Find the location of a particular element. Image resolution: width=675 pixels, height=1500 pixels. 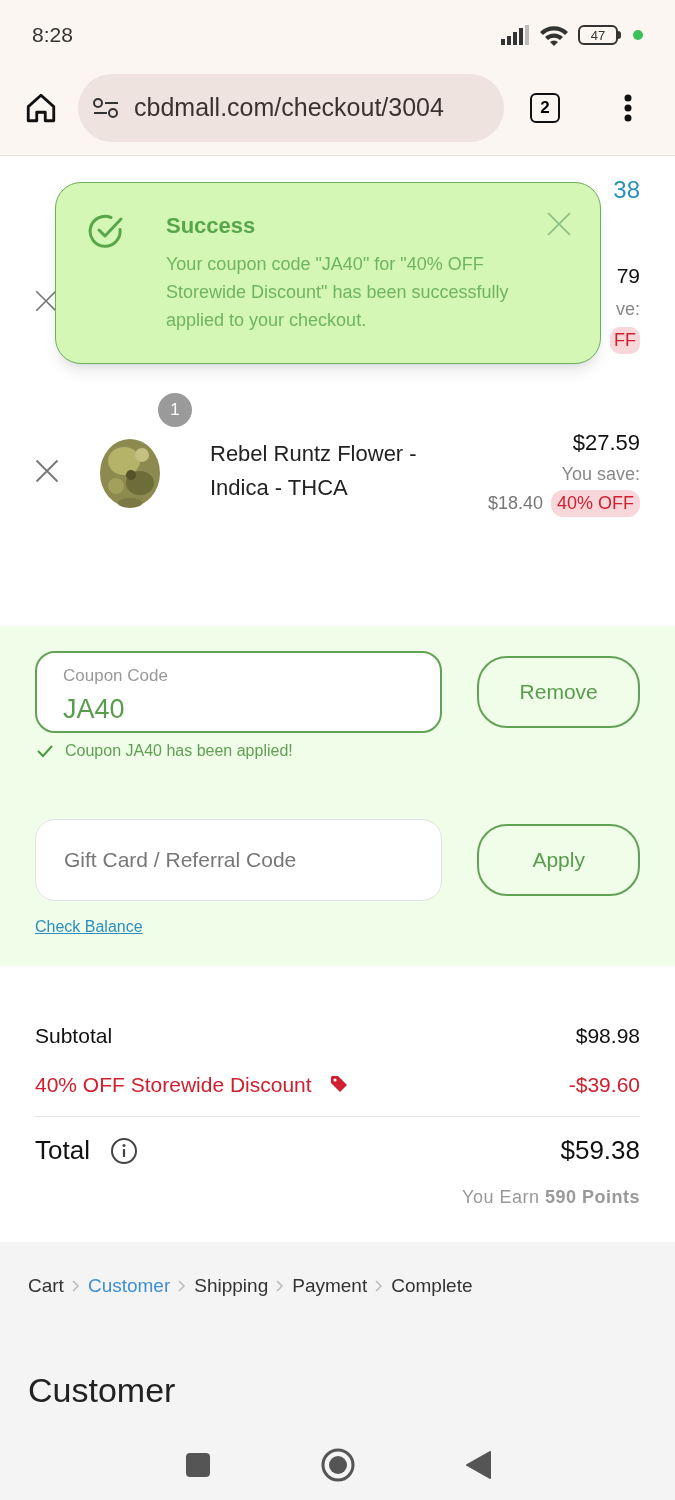

discount-value: -$39.60 is located at coordinates (604, 1084).